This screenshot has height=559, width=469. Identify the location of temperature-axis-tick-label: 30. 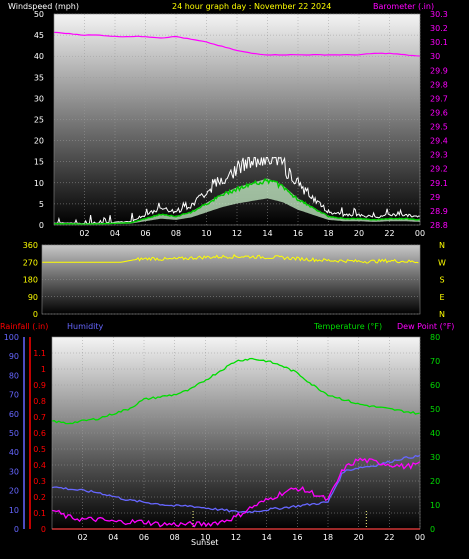
(435, 457).